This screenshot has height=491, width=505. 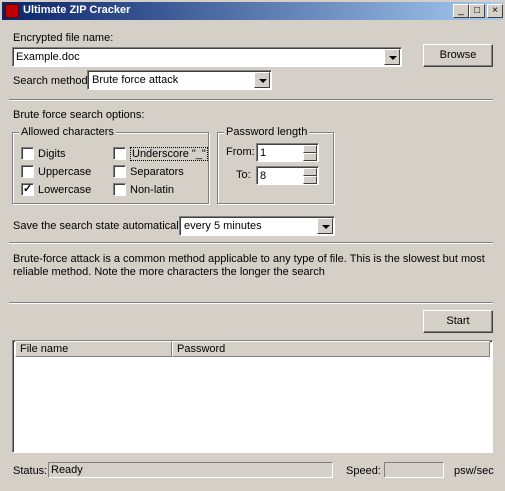 I want to click on save-state-select: every 5 minutes, so click(x=257, y=226).